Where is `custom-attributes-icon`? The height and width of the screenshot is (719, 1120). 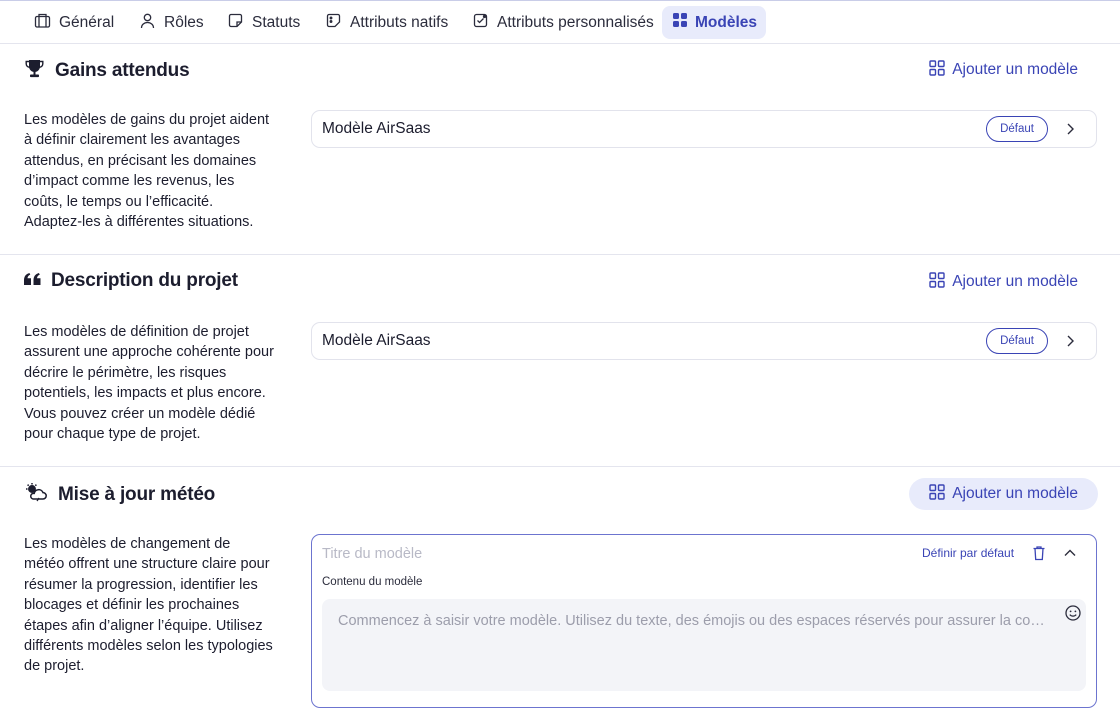 custom-attributes-icon is located at coordinates (480, 23).